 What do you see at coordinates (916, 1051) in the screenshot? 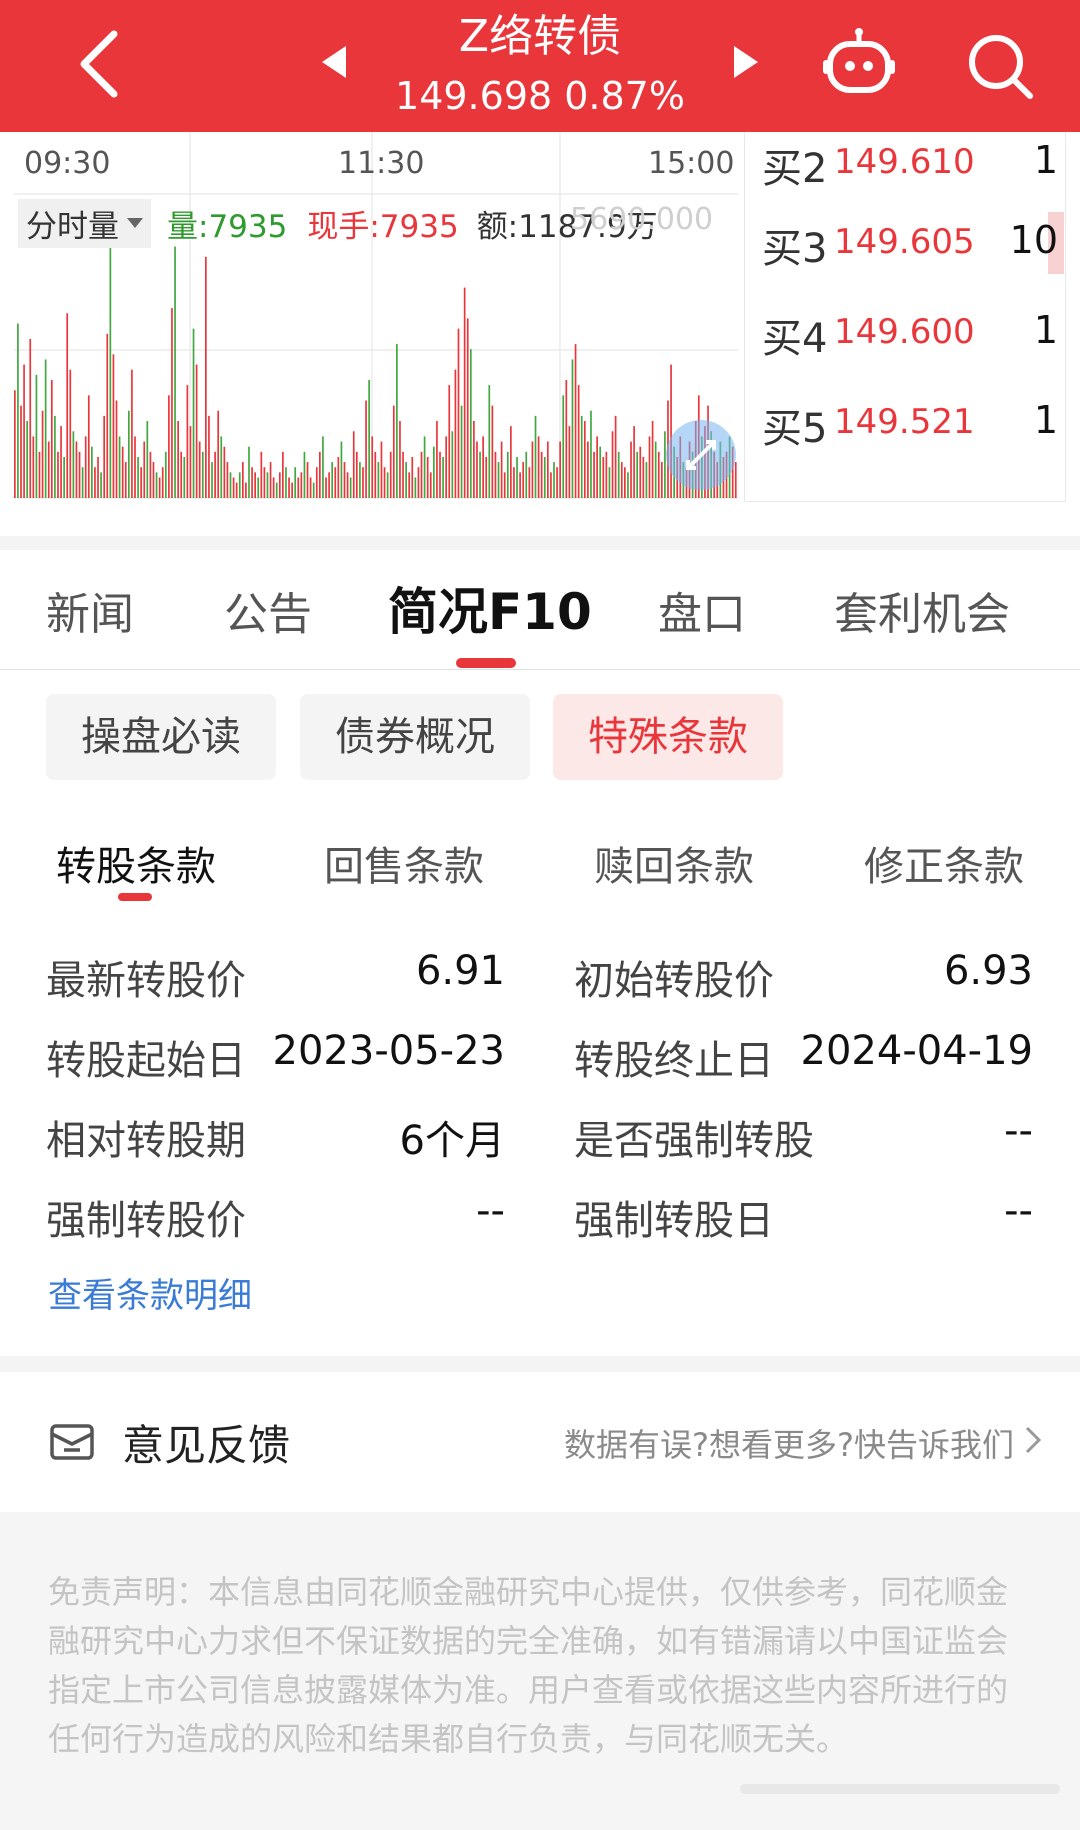
I see `term-value: 2024-04-19` at bounding box center [916, 1051].